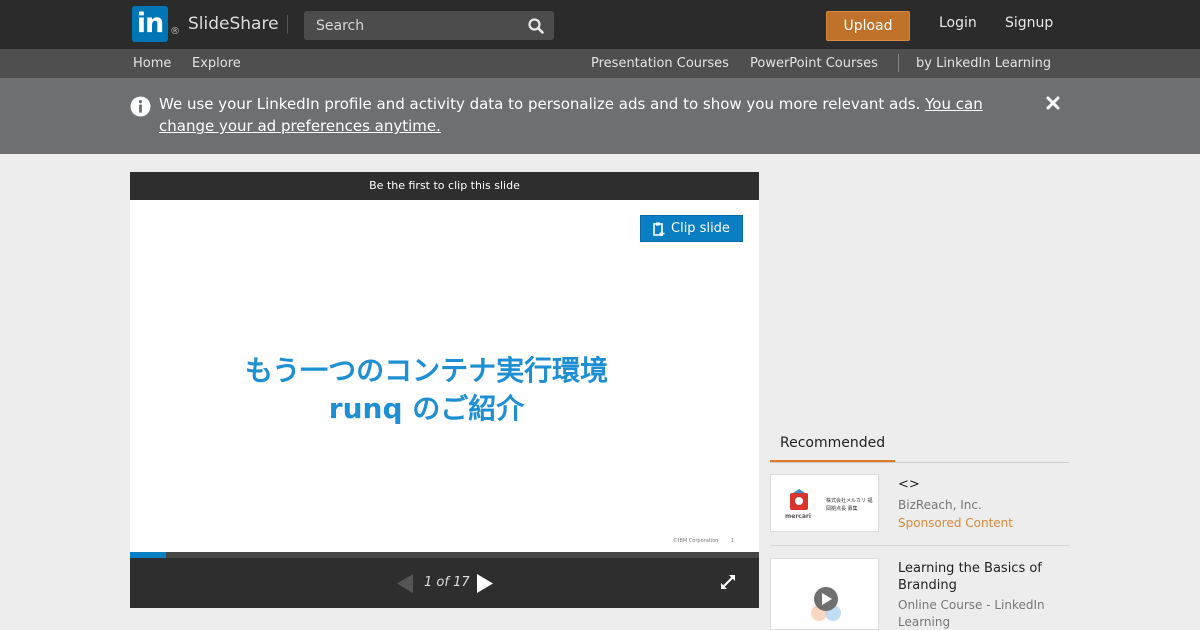  Describe the element at coordinates (150, 24) in the screenshot. I see `linkedin-logo: in` at that location.